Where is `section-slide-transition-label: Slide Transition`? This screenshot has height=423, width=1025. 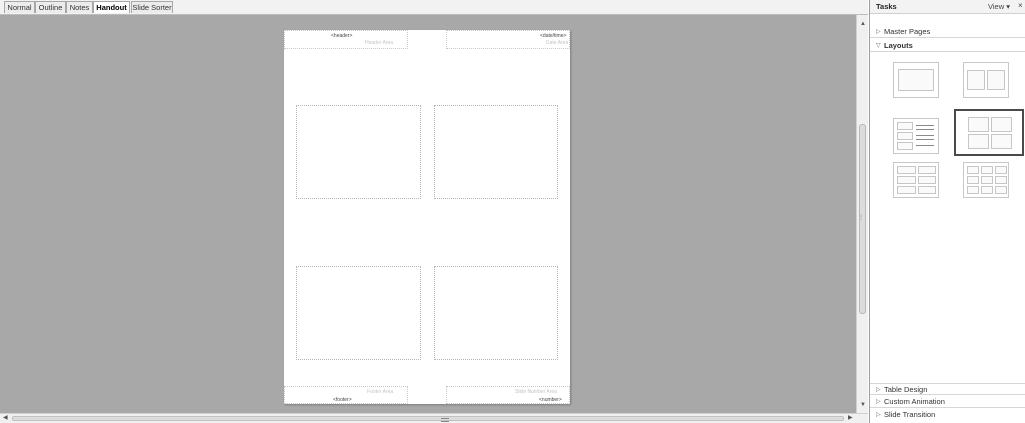 section-slide-transition-label: Slide Transition is located at coordinates (910, 414).